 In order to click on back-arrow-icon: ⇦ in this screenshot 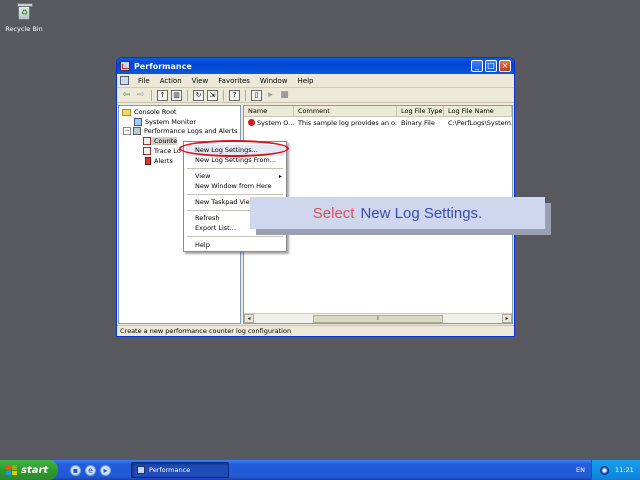, I will do `click(126, 95)`.